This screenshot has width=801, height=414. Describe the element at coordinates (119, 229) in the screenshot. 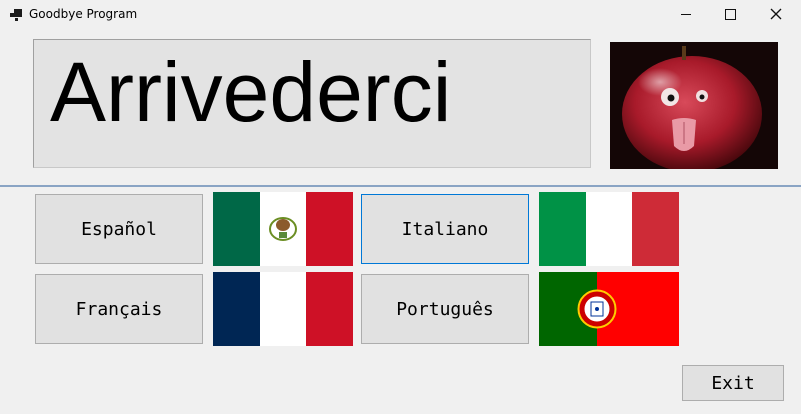

I see `espanol-button: Español` at that location.